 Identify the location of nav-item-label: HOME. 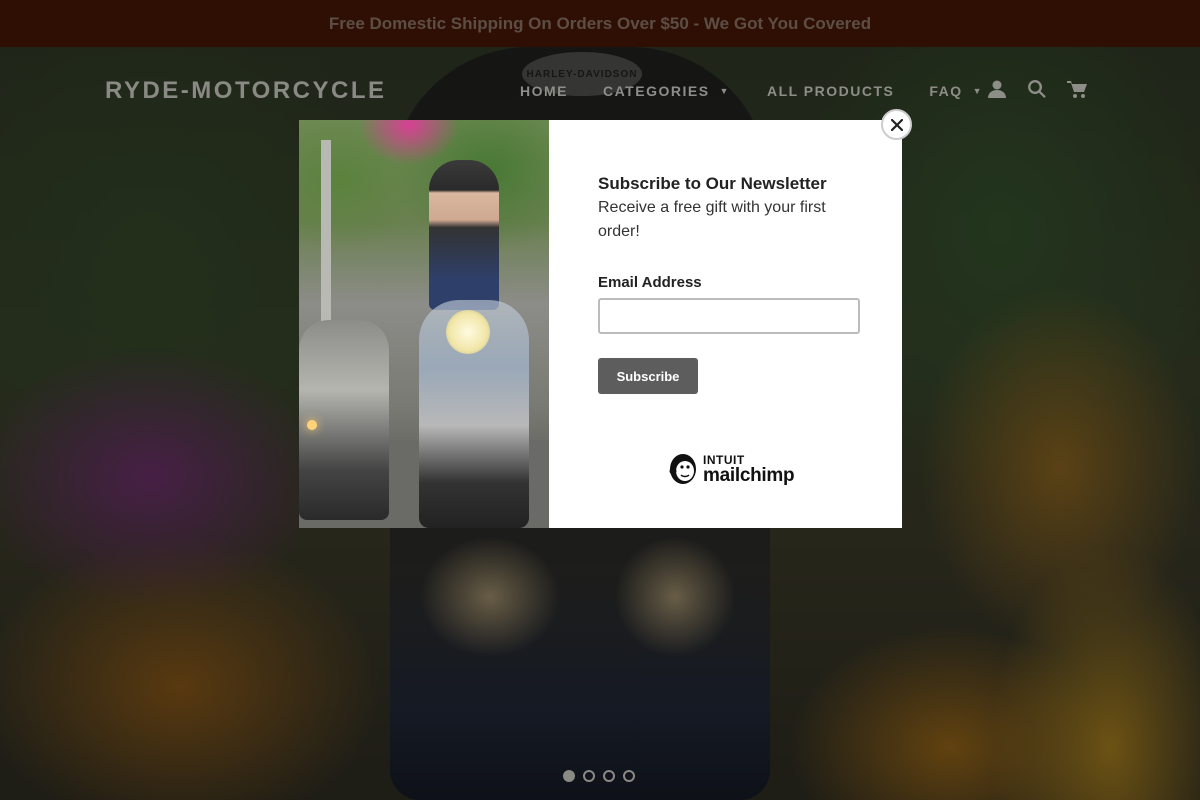
(544, 91).